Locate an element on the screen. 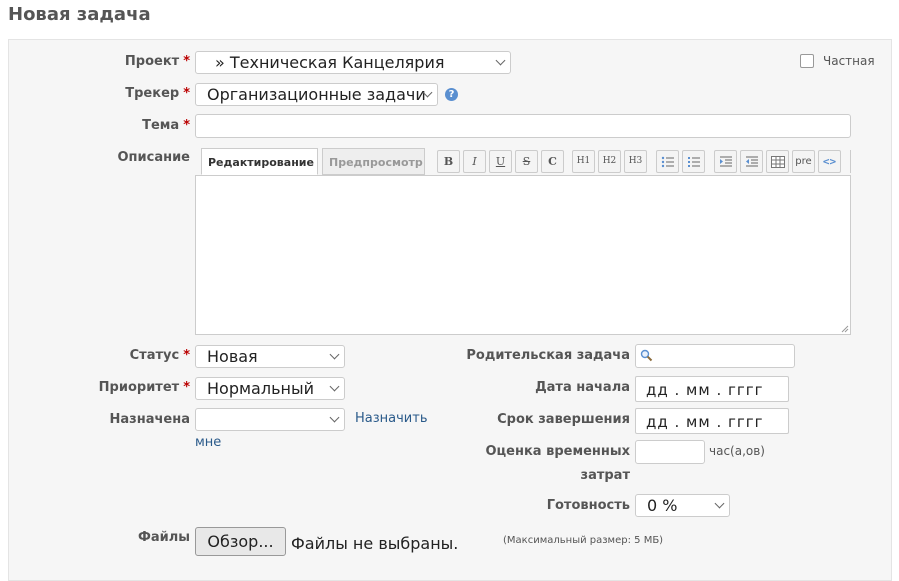 The width and height of the screenshot is (899, 581). table-button is located at coordinates (777, 161).